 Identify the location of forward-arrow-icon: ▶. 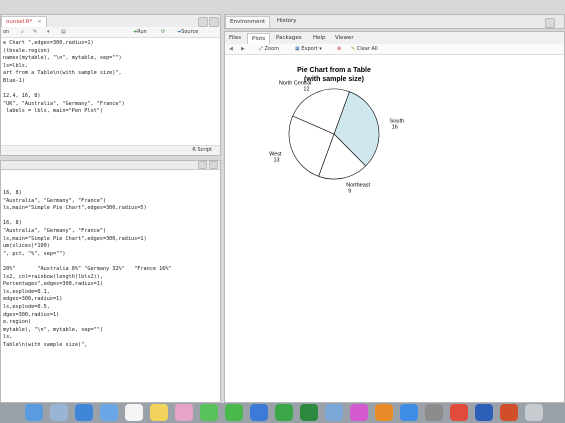
(243, 49).